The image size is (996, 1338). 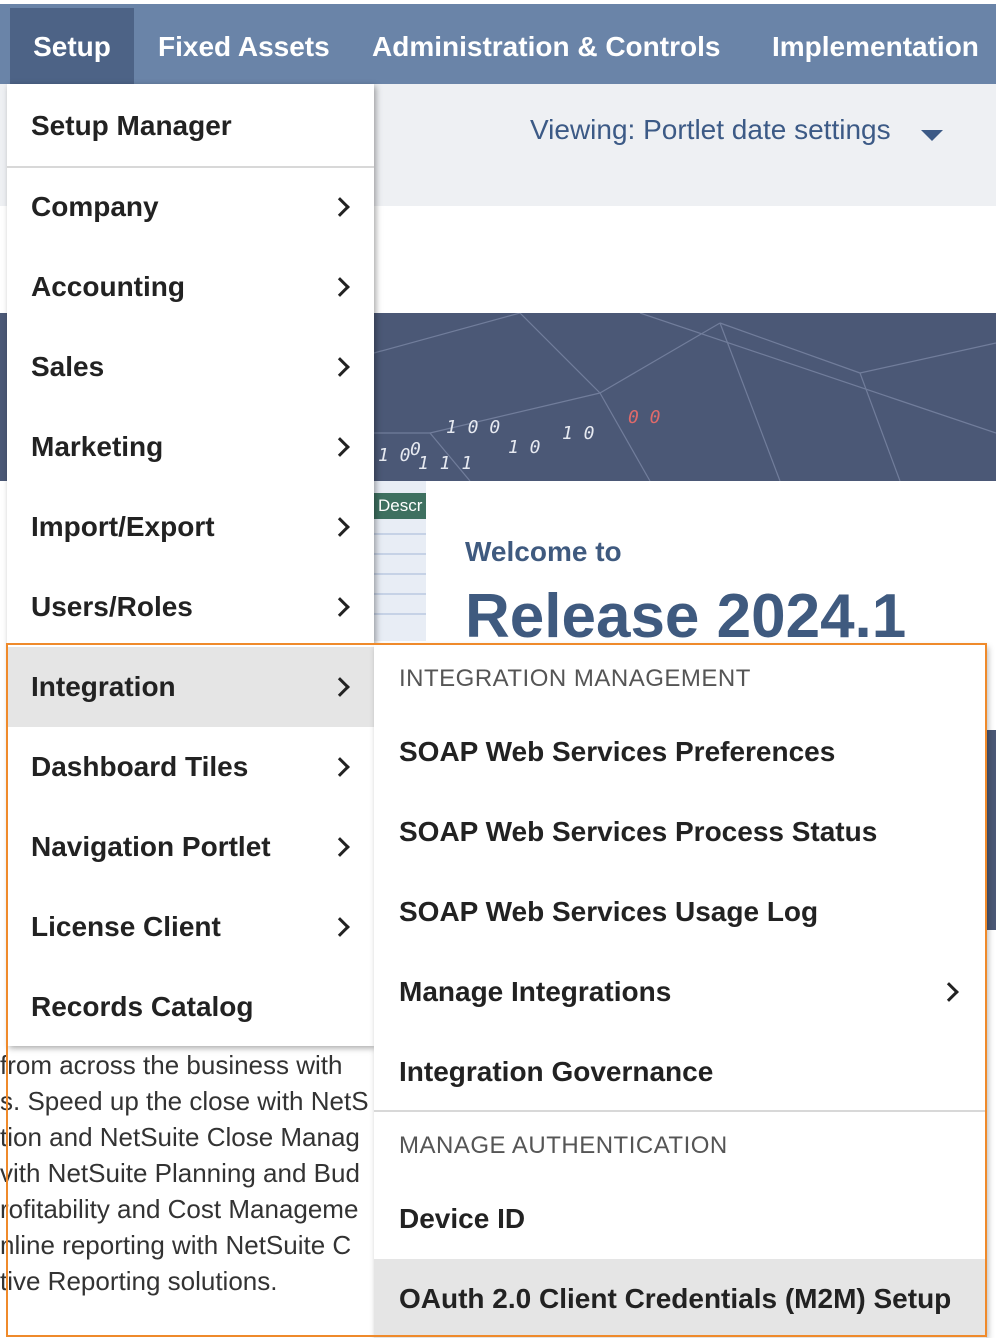 I want to click on submenu-item-soap-usage-log: SOAP Web Services Usage Log, so click(x=680, y=912).